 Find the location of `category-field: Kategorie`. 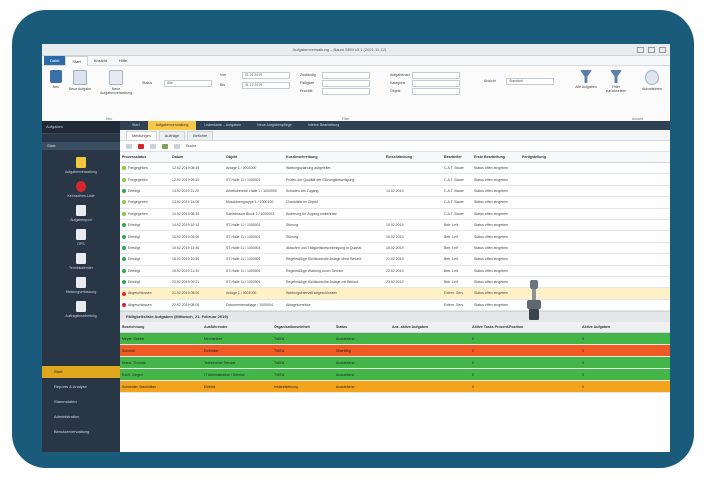

category-field: Kategorie is located at coordinates (425, 83).